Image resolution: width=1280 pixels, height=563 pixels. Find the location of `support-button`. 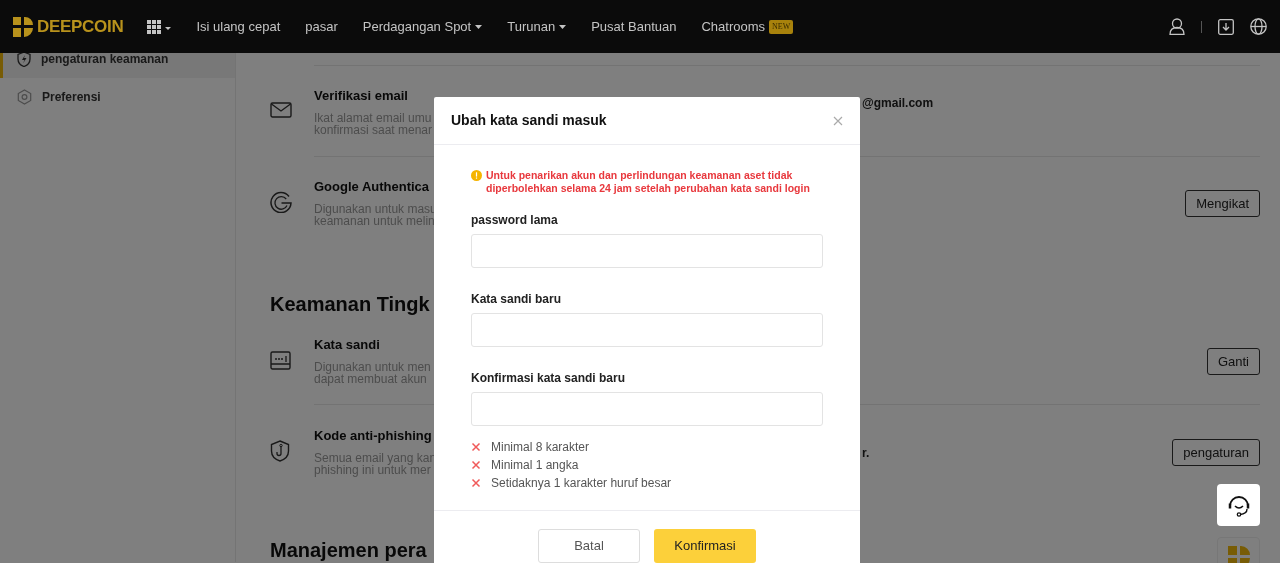

support-button is located at coordinates (1238, 505).